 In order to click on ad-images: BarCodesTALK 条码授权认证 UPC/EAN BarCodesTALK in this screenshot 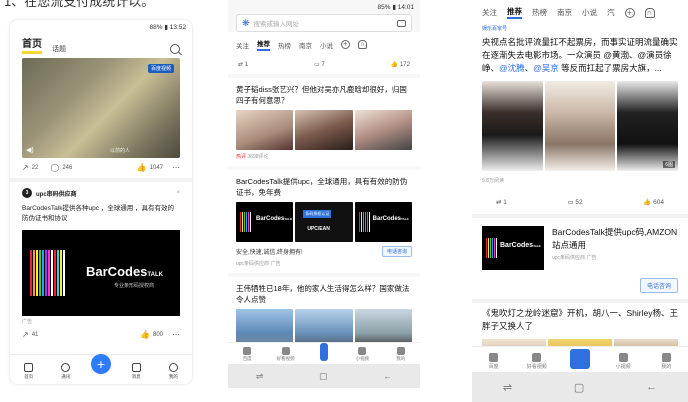, I will do `click(324, 222)`.